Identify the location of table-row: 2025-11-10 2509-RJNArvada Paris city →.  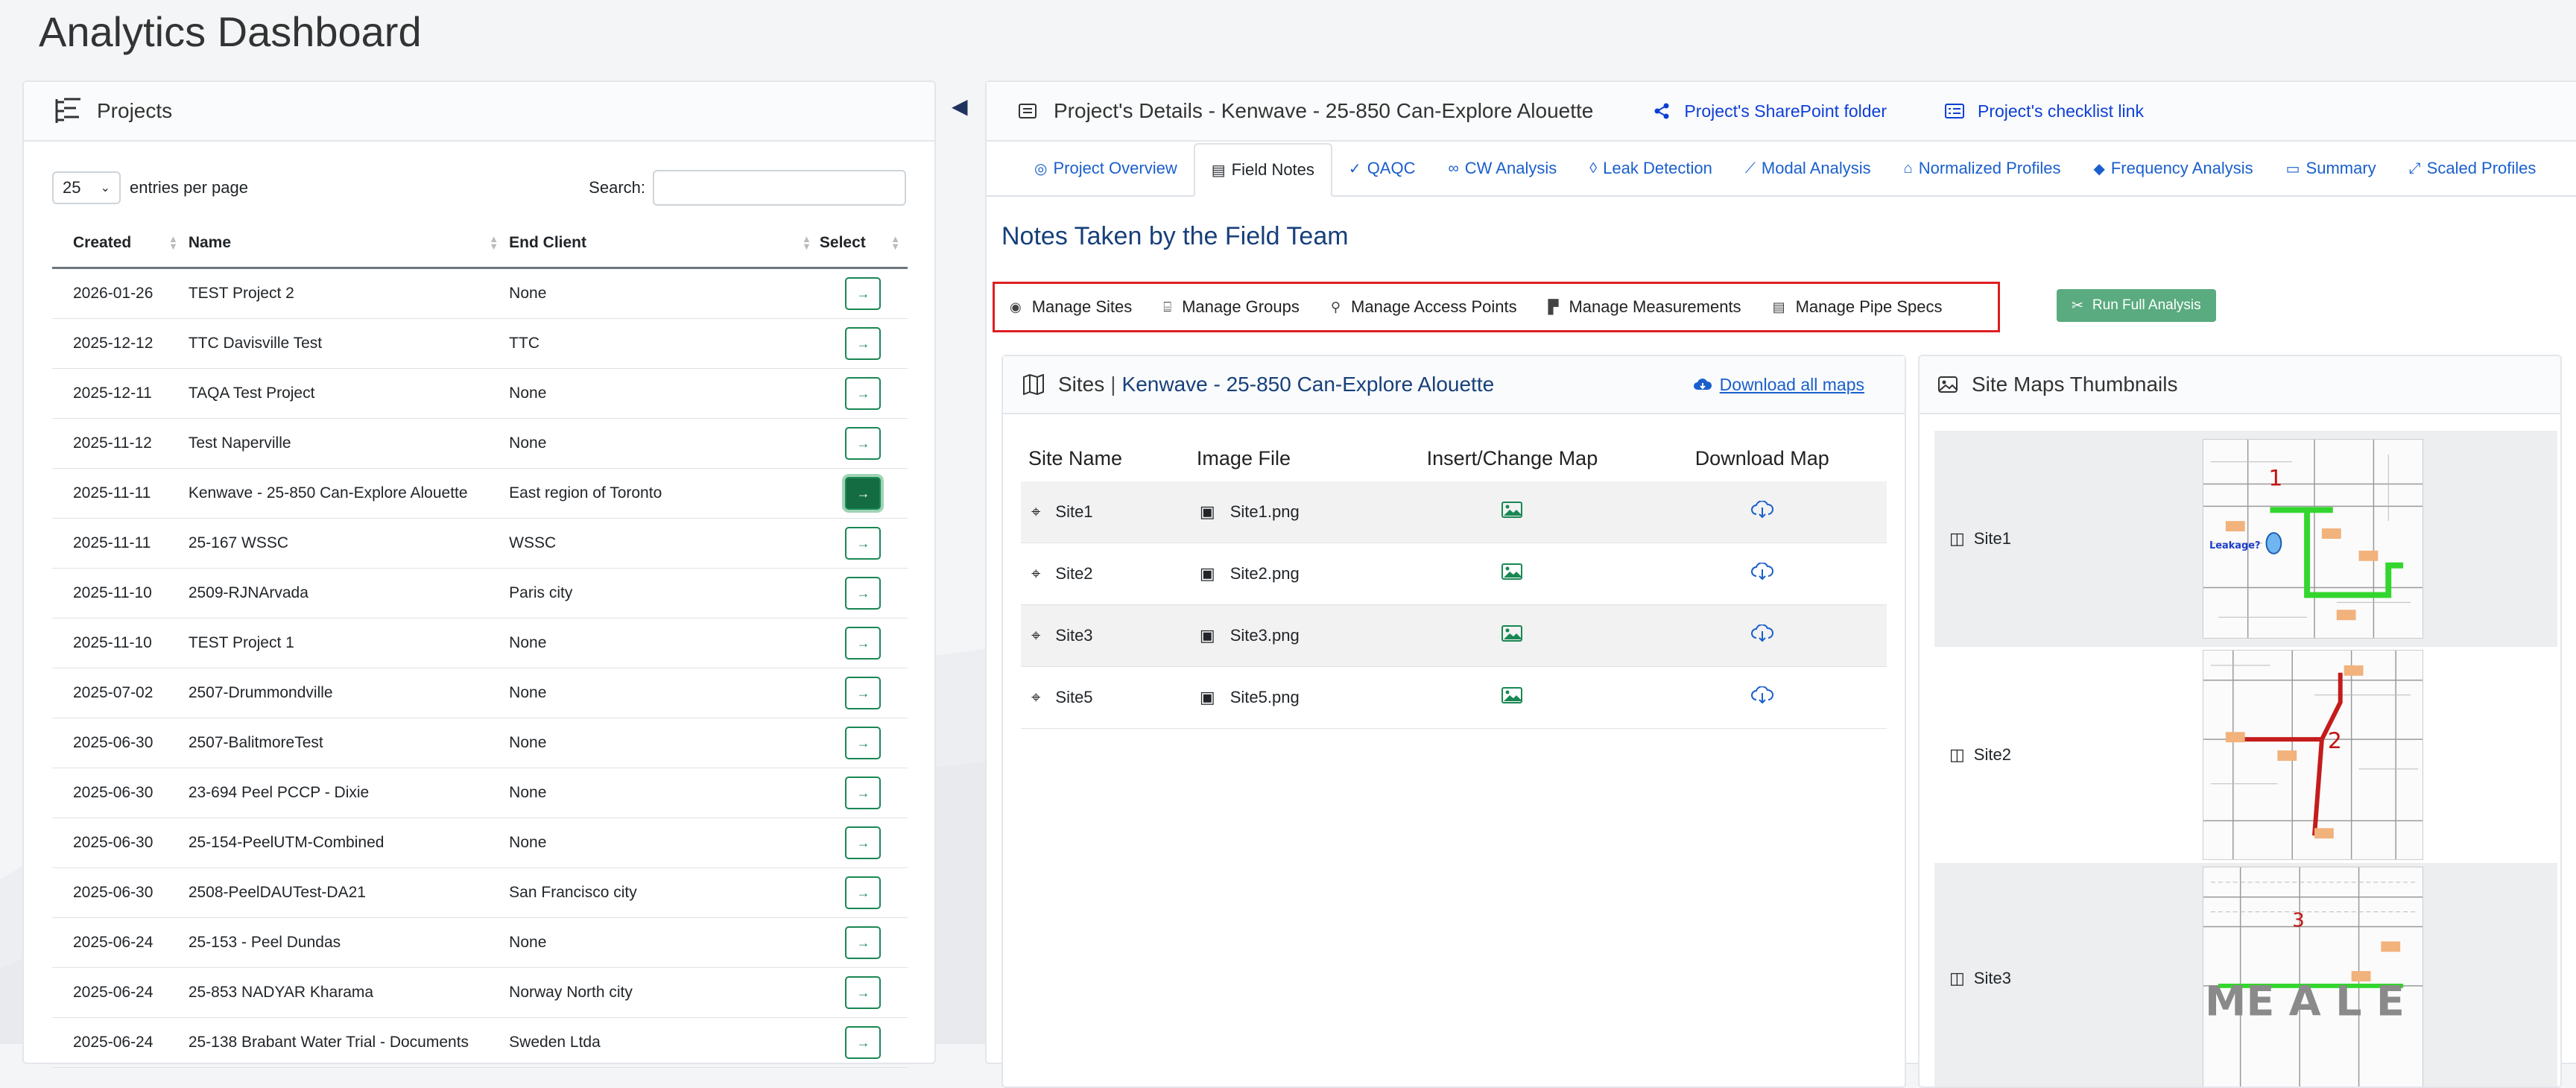
(480, 593).